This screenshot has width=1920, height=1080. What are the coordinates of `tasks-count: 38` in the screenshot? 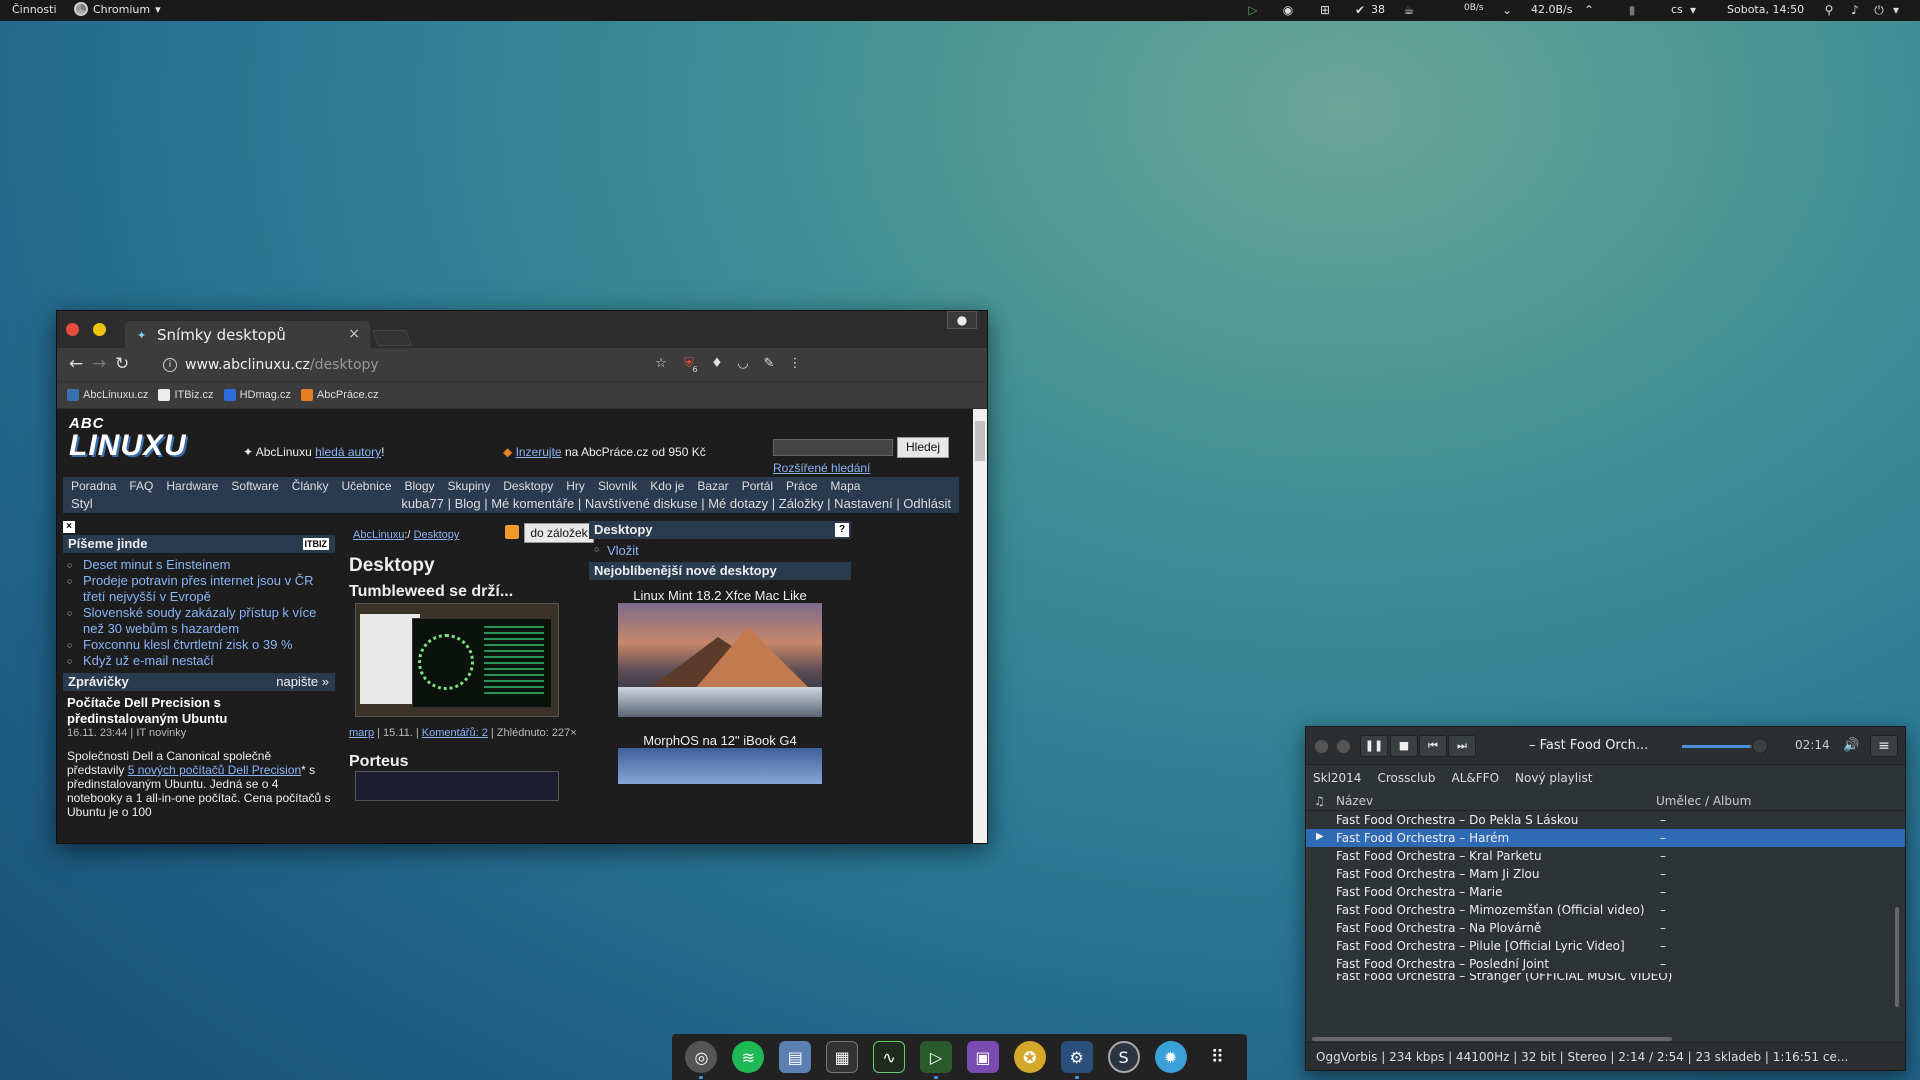 It's located at (1378, 9).